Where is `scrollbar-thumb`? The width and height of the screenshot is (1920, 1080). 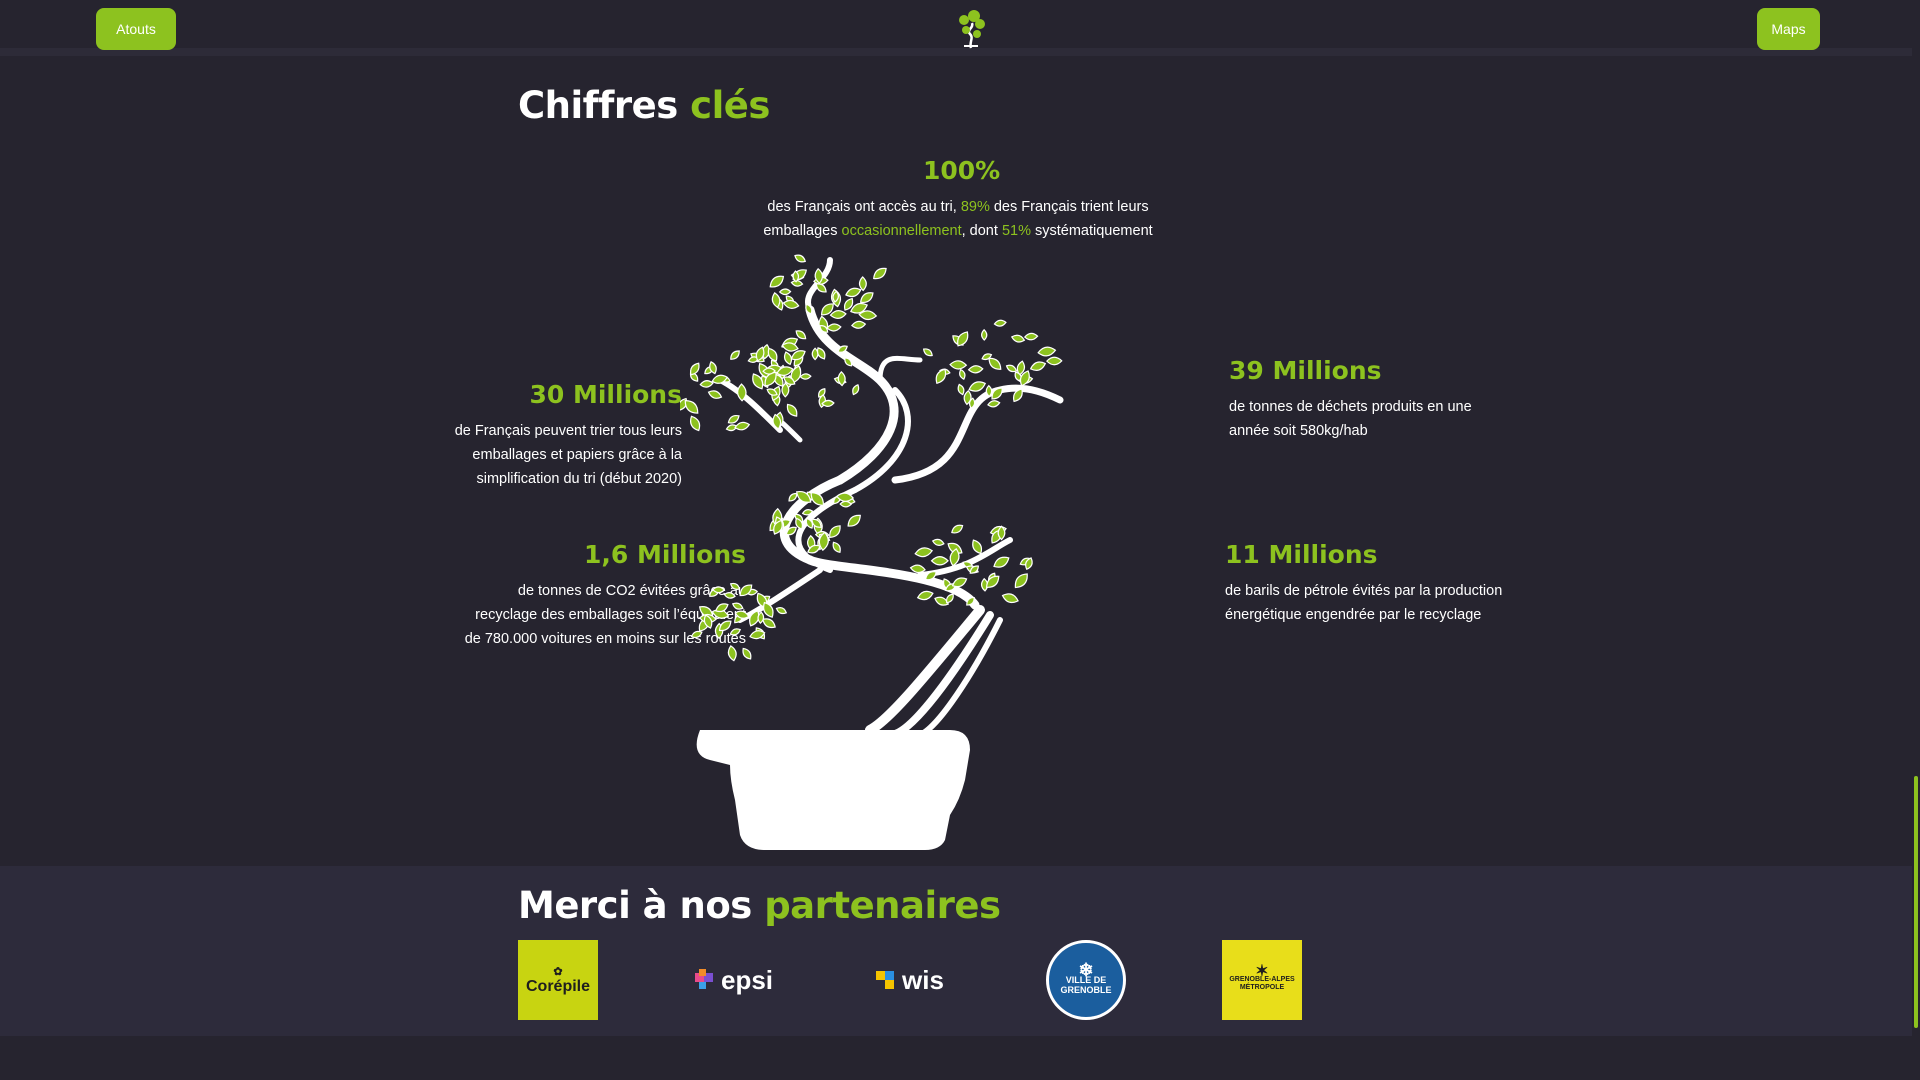 scrollbar-thumb is located at coordinates (1916, 902).